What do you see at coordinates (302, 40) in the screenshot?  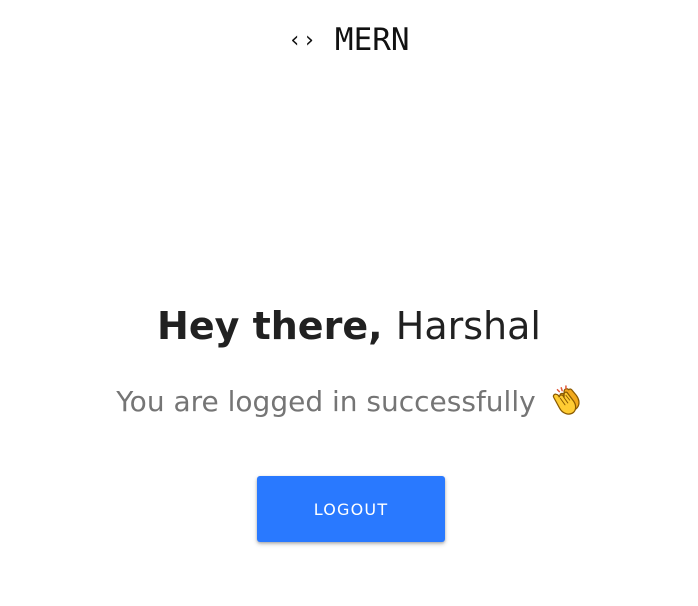 I see `code-brackets-icon: ‹›` at bounding box center [302, 40].